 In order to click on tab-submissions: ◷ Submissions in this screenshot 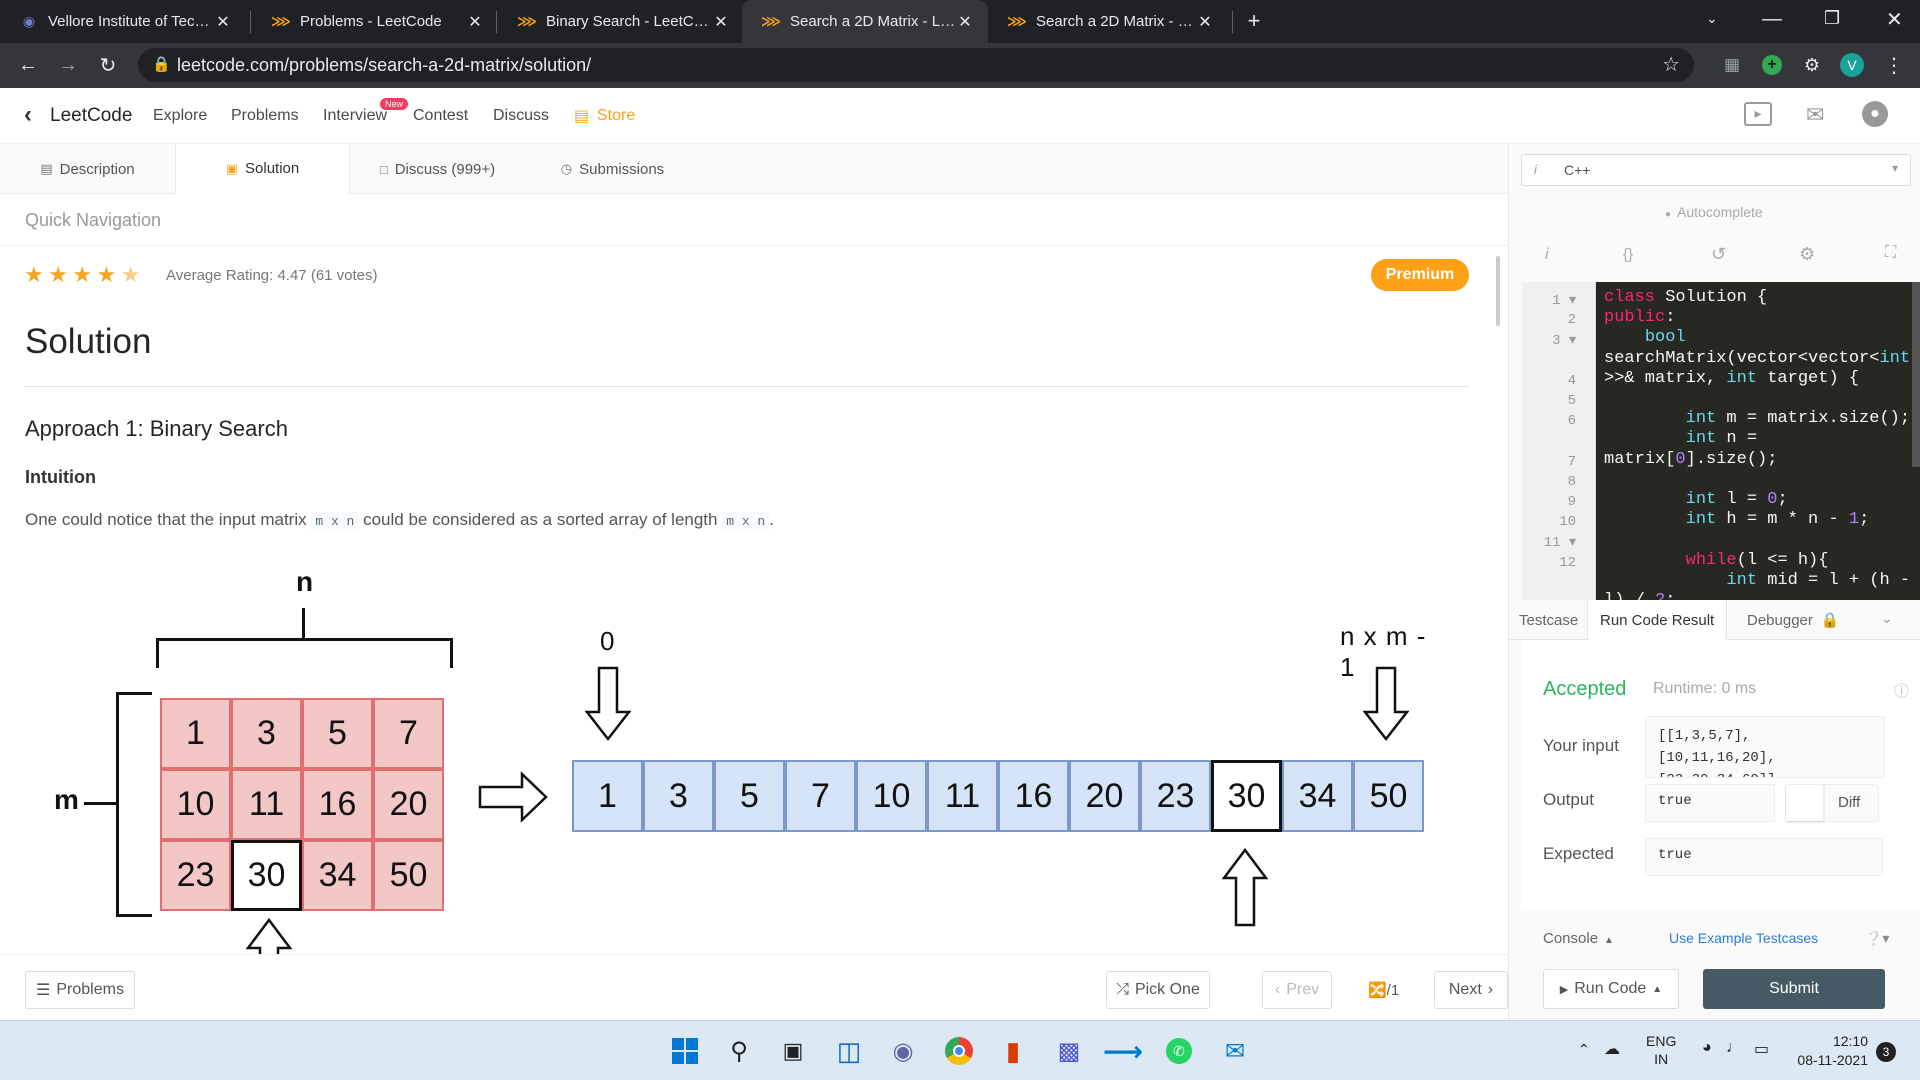, I will do `click(612, 169)`.